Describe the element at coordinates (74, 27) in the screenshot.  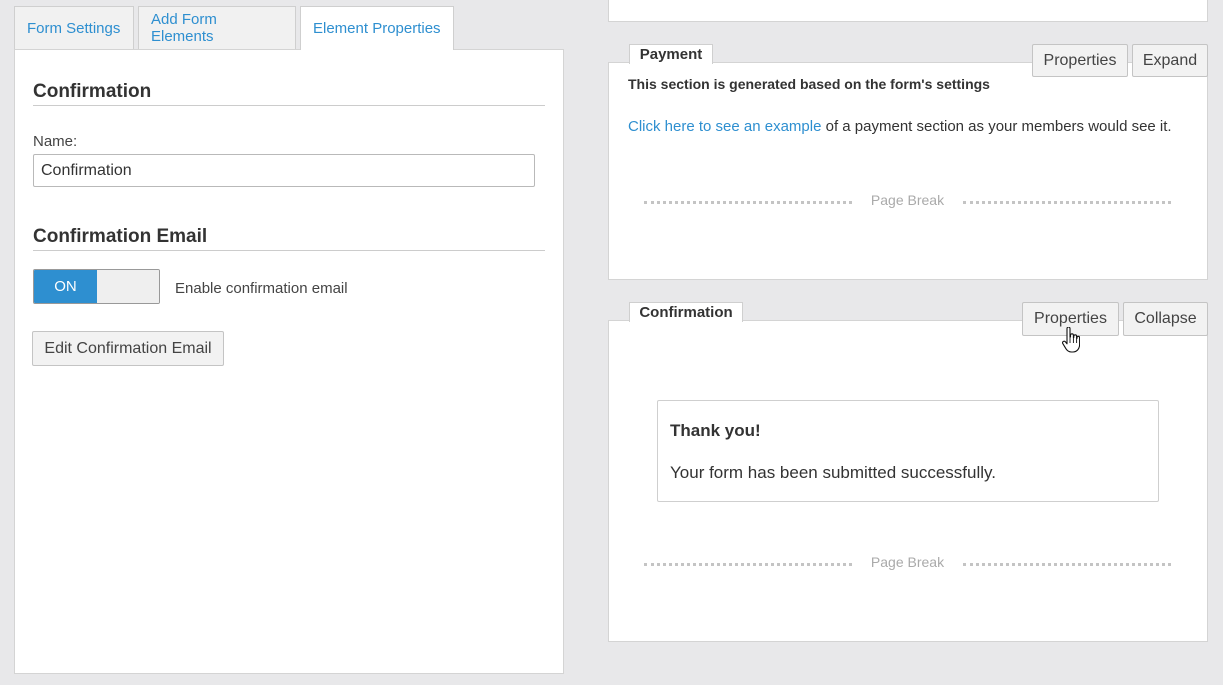
I see `tab-form-settings: Form Settings` at that location.